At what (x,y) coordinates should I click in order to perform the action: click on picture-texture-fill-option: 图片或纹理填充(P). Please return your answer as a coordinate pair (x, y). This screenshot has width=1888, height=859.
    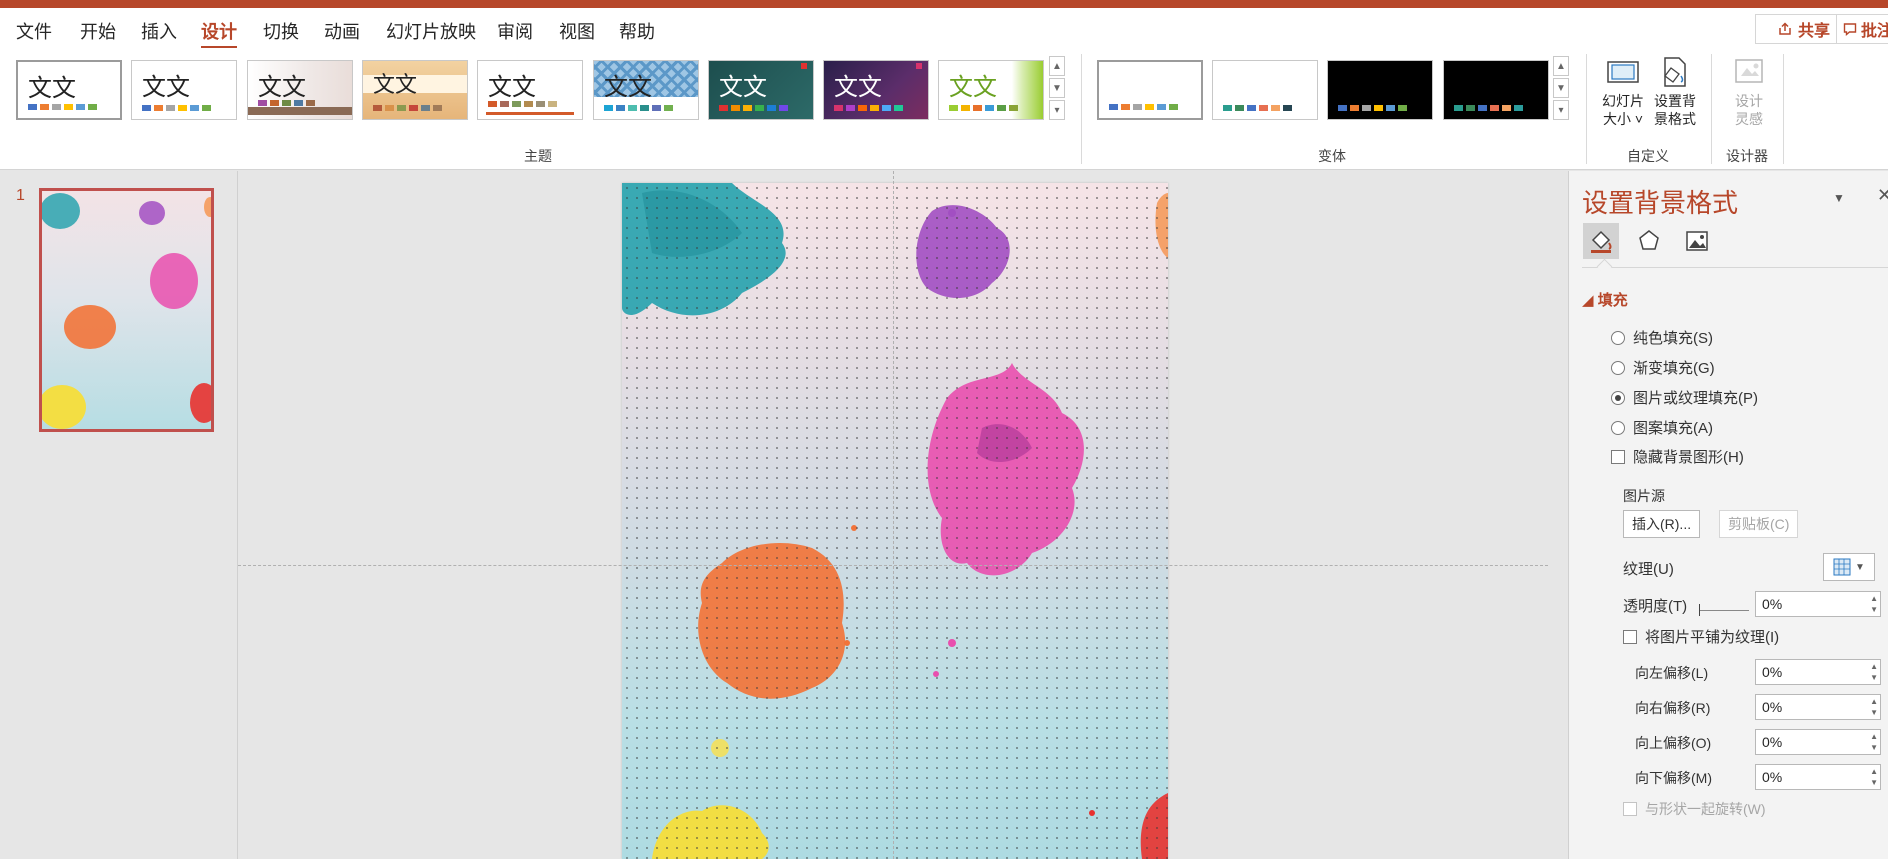
    Looking at the image, I should click on (1684, 397).